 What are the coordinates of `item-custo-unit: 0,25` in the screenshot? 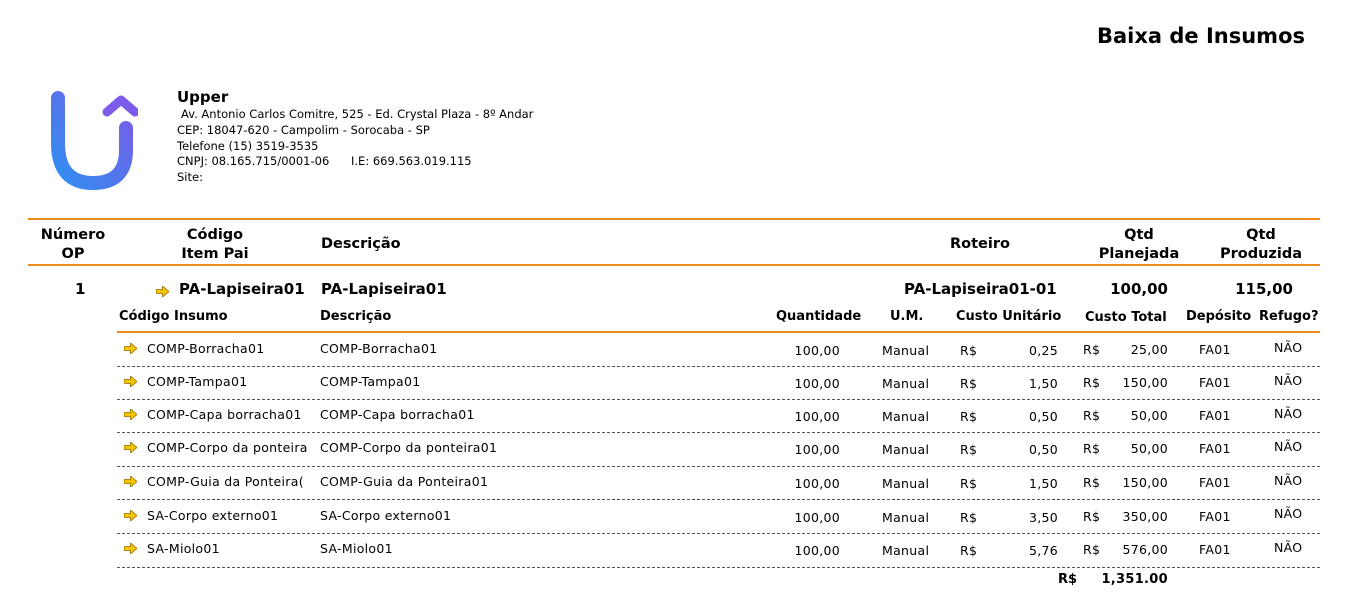 It's located at (1043, 350).